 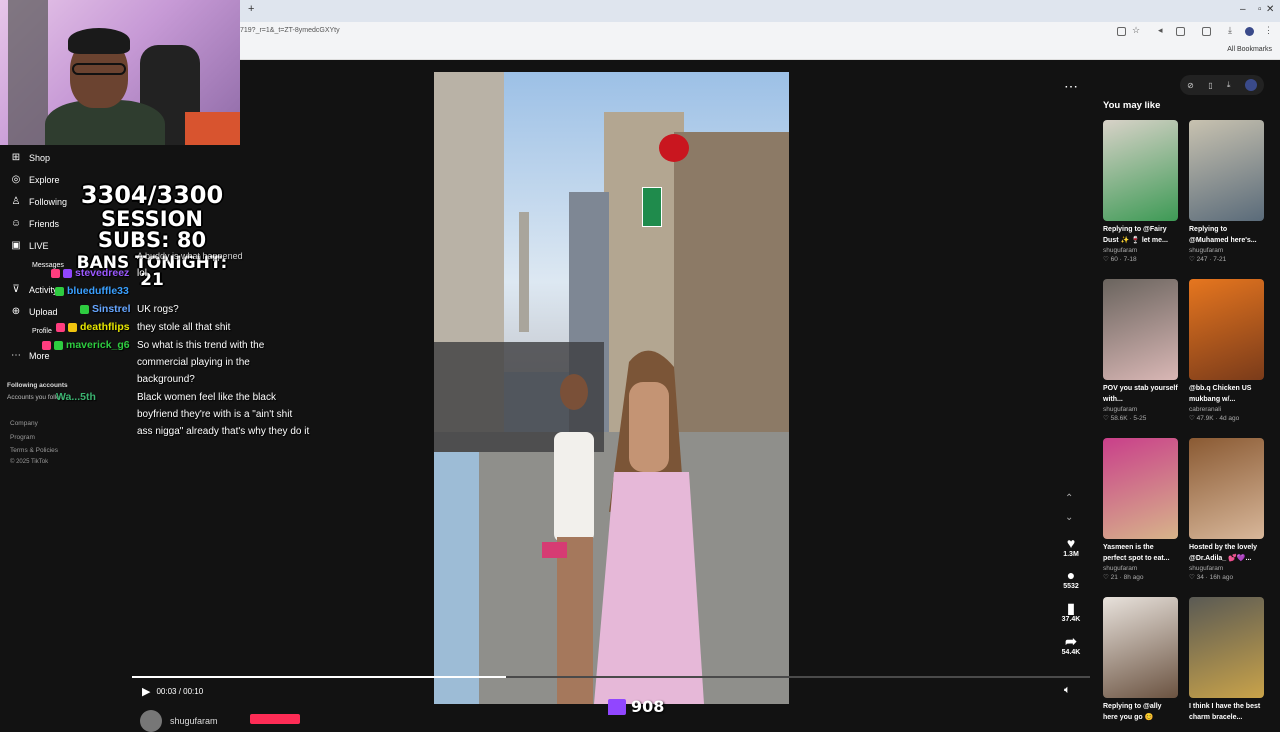 What do you see at coordinates (34, 450) in the screenshot?
I see `footer-link-terms: Terms & Policies` at bounding box center [34, 450].